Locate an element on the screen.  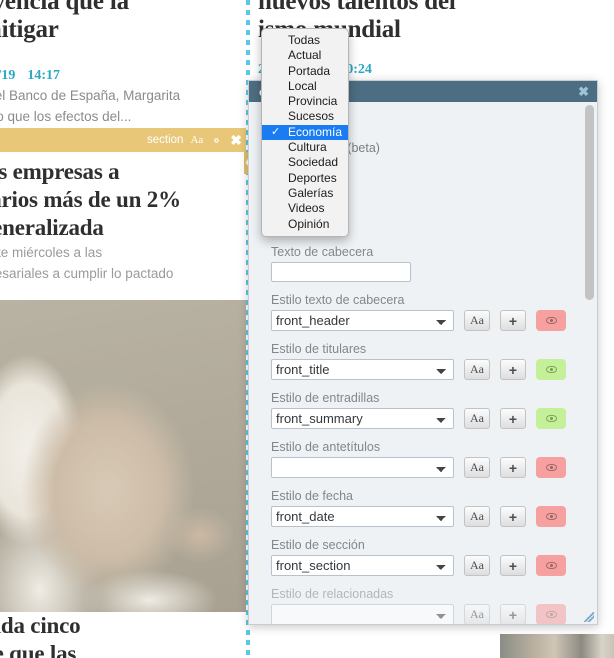
style-select-header: front_header is located at coordinates (362, 320).